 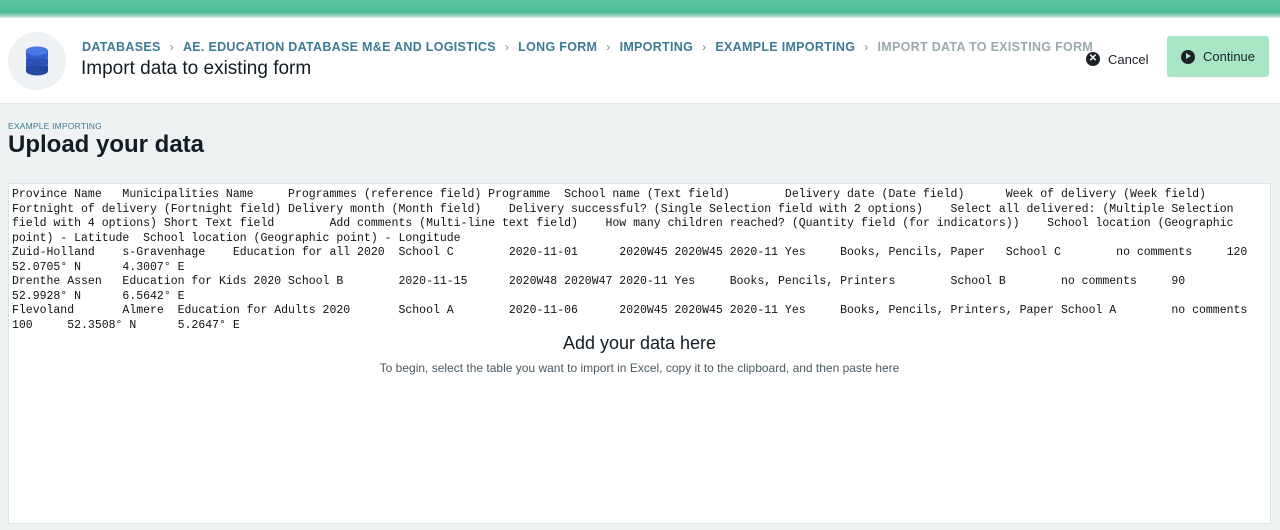 I want to click on cancel-button: ✕ Cancel, so click(x=1117, y=59).